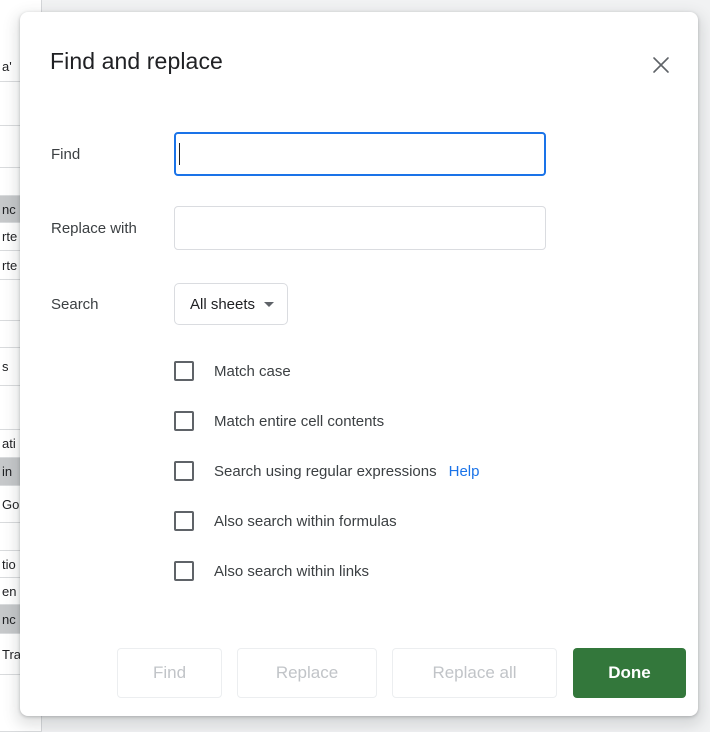 This screenshot has width=710, height=732. I want to click on find-row: Find, so click(359, 154).